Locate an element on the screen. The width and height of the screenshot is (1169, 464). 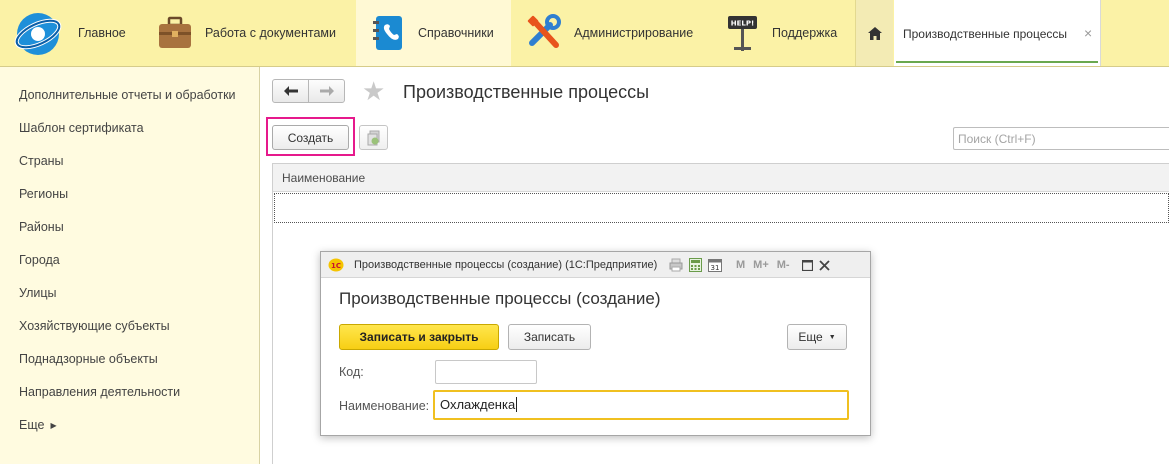
copy-button is located at coordinates (373, 137).